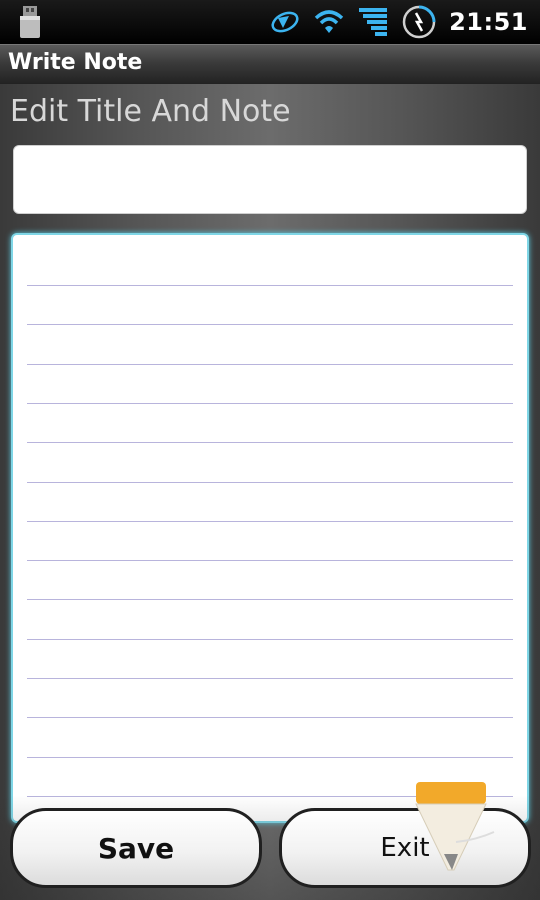 This screenshot has width=540, height=900. I want to click on editor-heading: Edit Title And Note, so click(150, 111).